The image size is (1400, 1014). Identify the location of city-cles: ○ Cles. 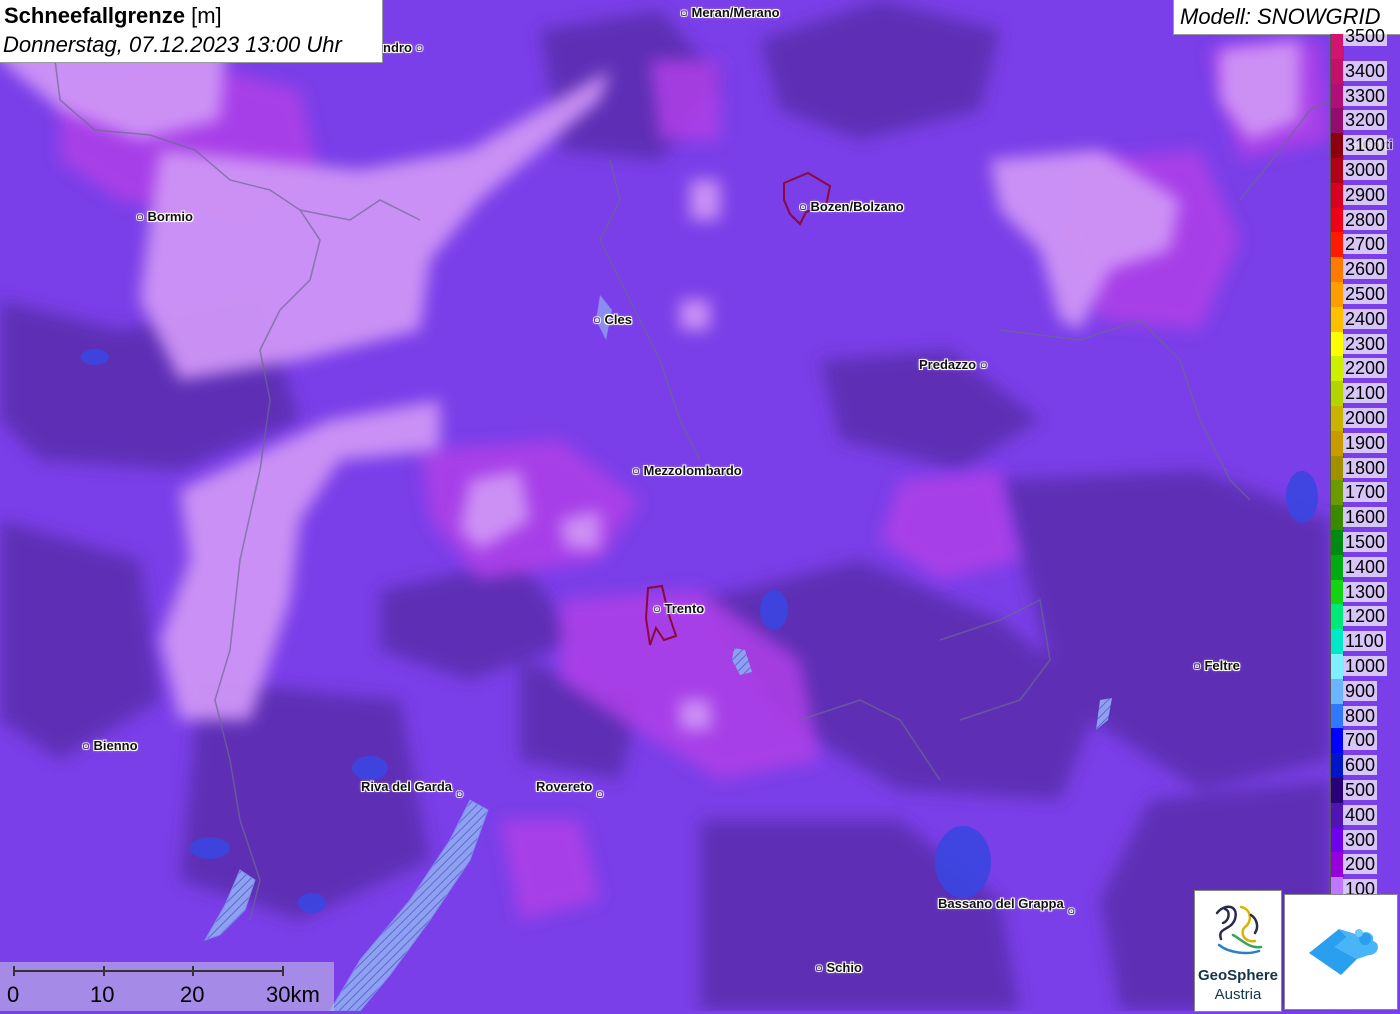
(612, 319).